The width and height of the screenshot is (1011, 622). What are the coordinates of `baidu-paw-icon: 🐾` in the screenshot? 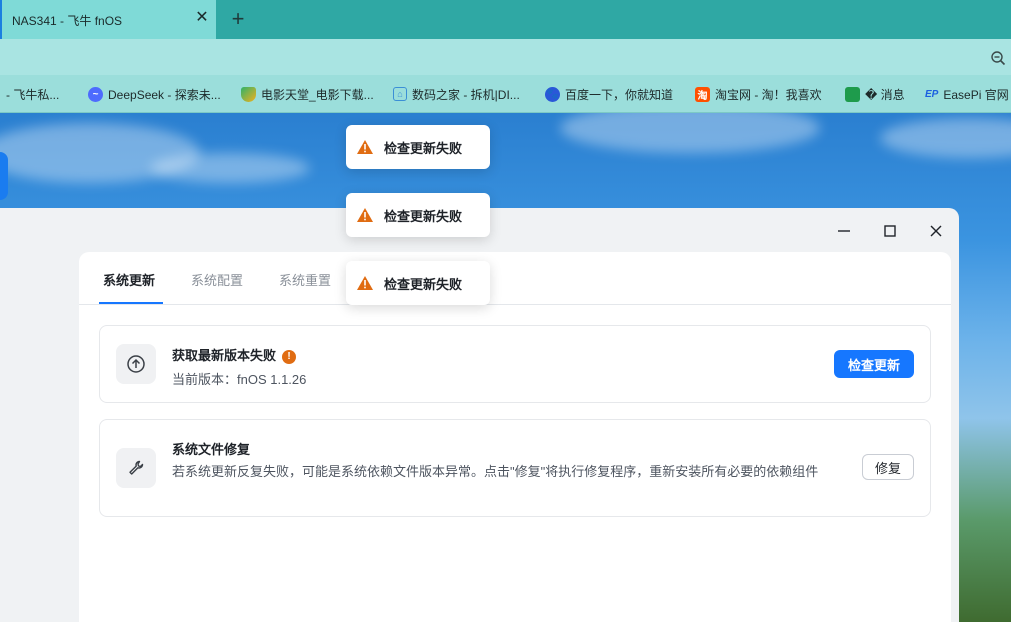 It's located at (552, 94).